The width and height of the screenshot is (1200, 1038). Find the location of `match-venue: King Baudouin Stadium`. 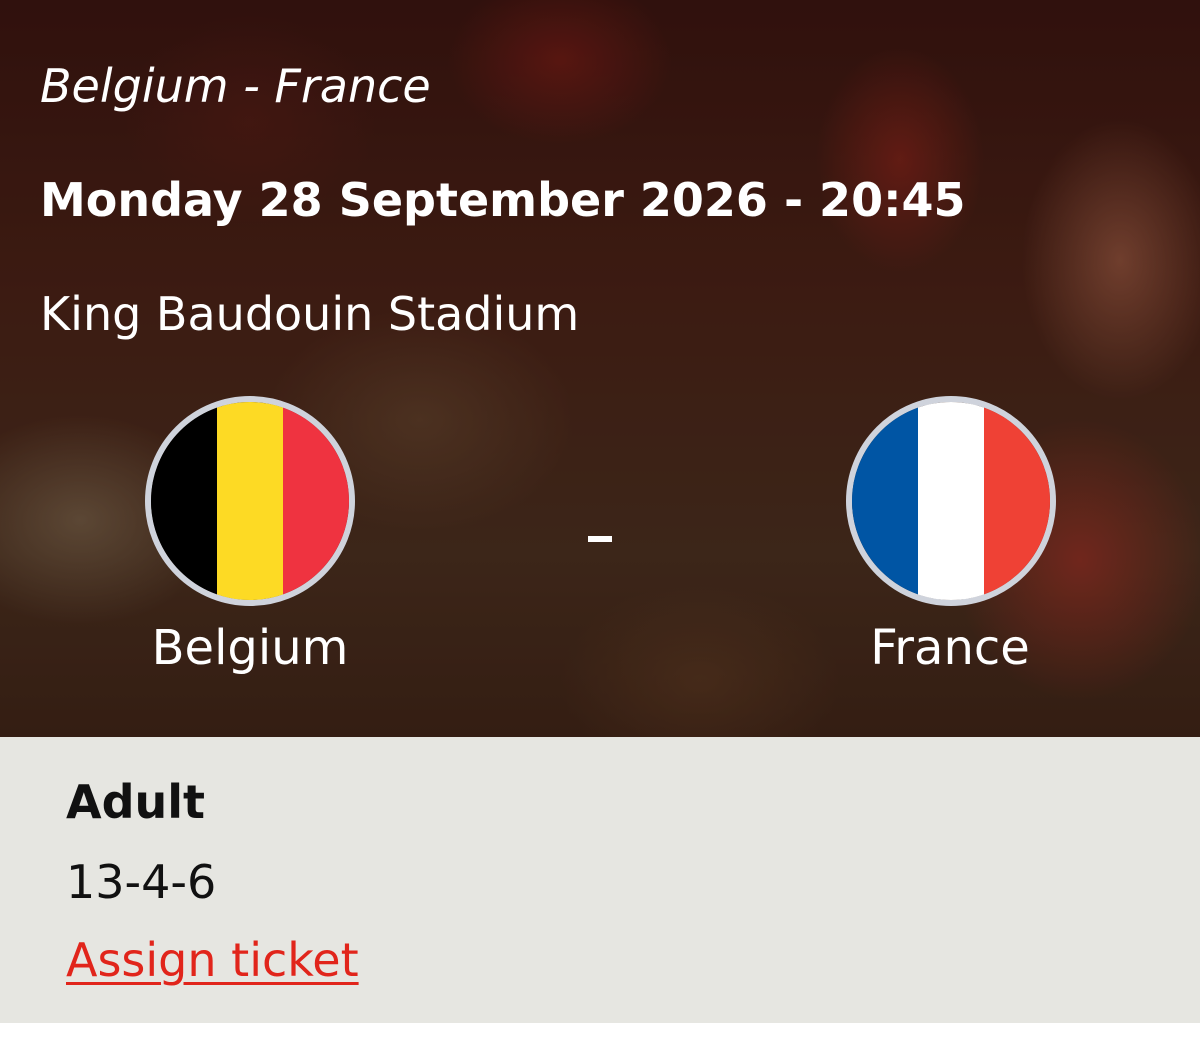

match-venue: King Baudouin Stadium is located at coordinates (310, 314).